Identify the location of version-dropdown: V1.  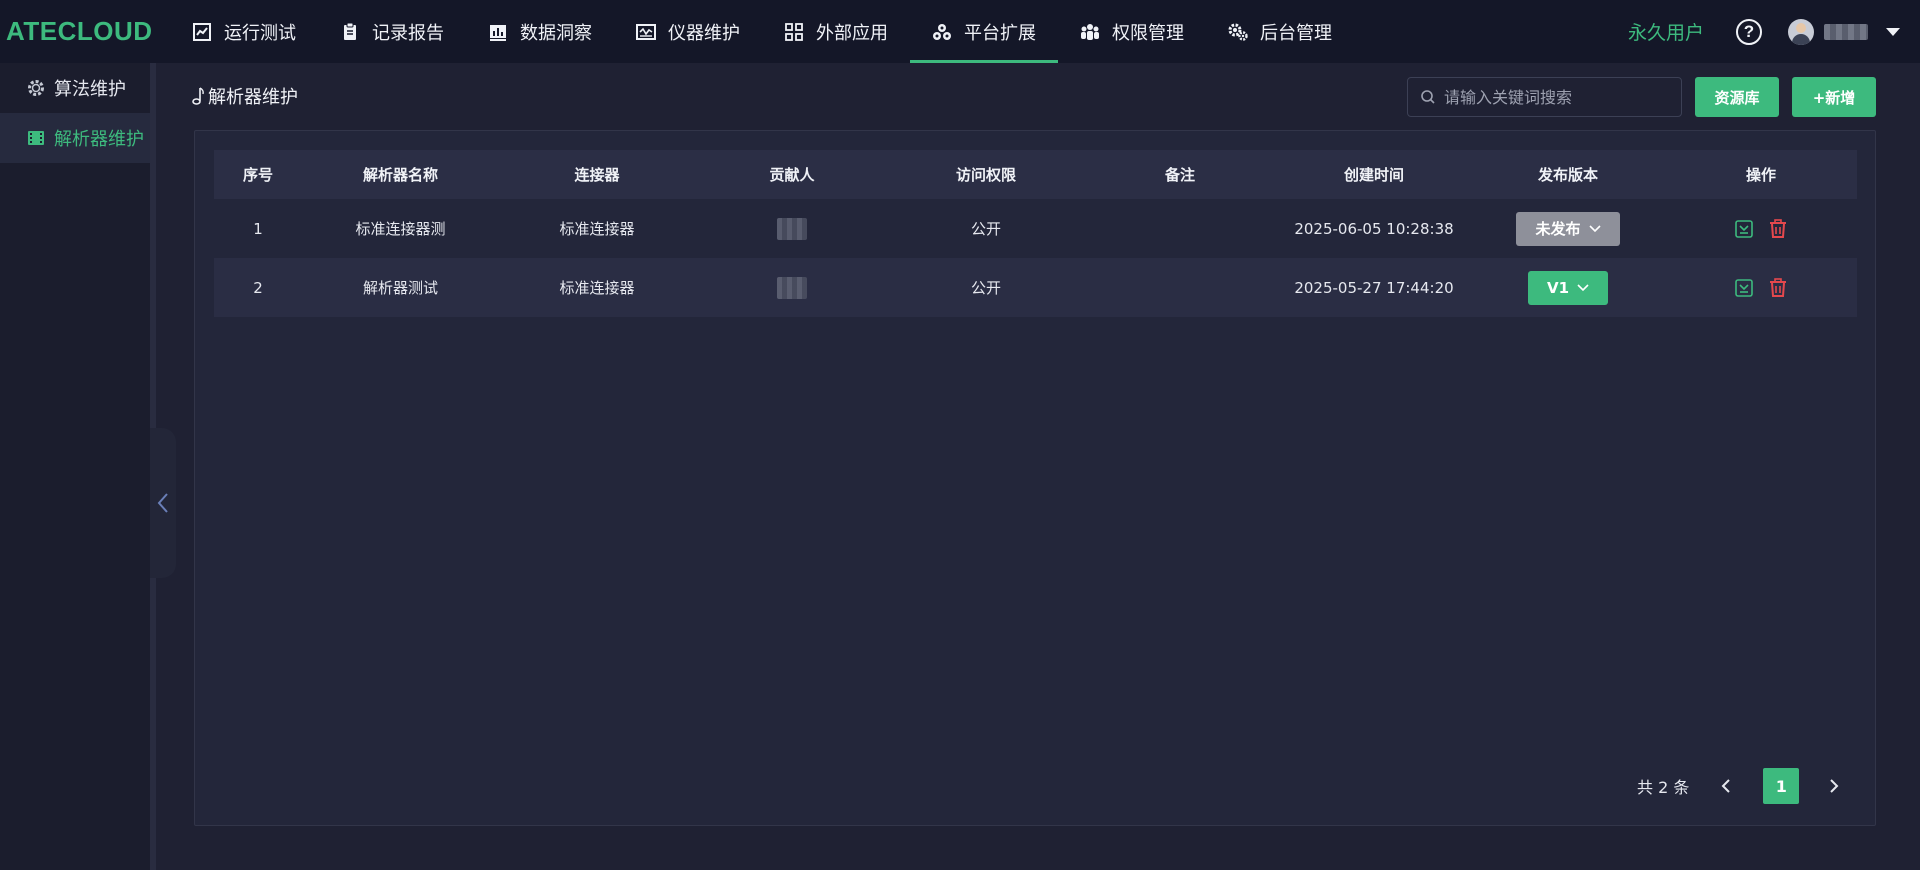
(1568, 287).